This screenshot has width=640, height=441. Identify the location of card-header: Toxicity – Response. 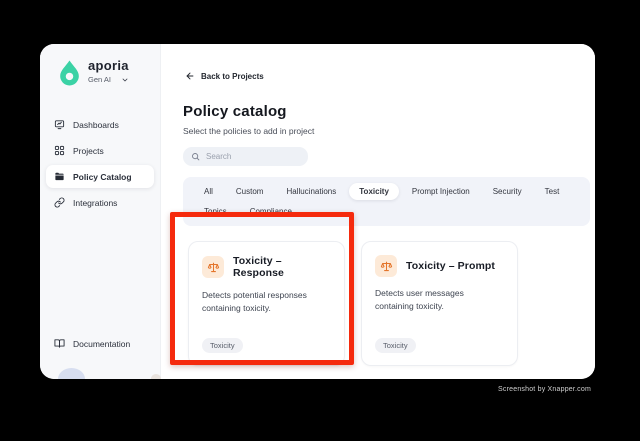
(266, 267).